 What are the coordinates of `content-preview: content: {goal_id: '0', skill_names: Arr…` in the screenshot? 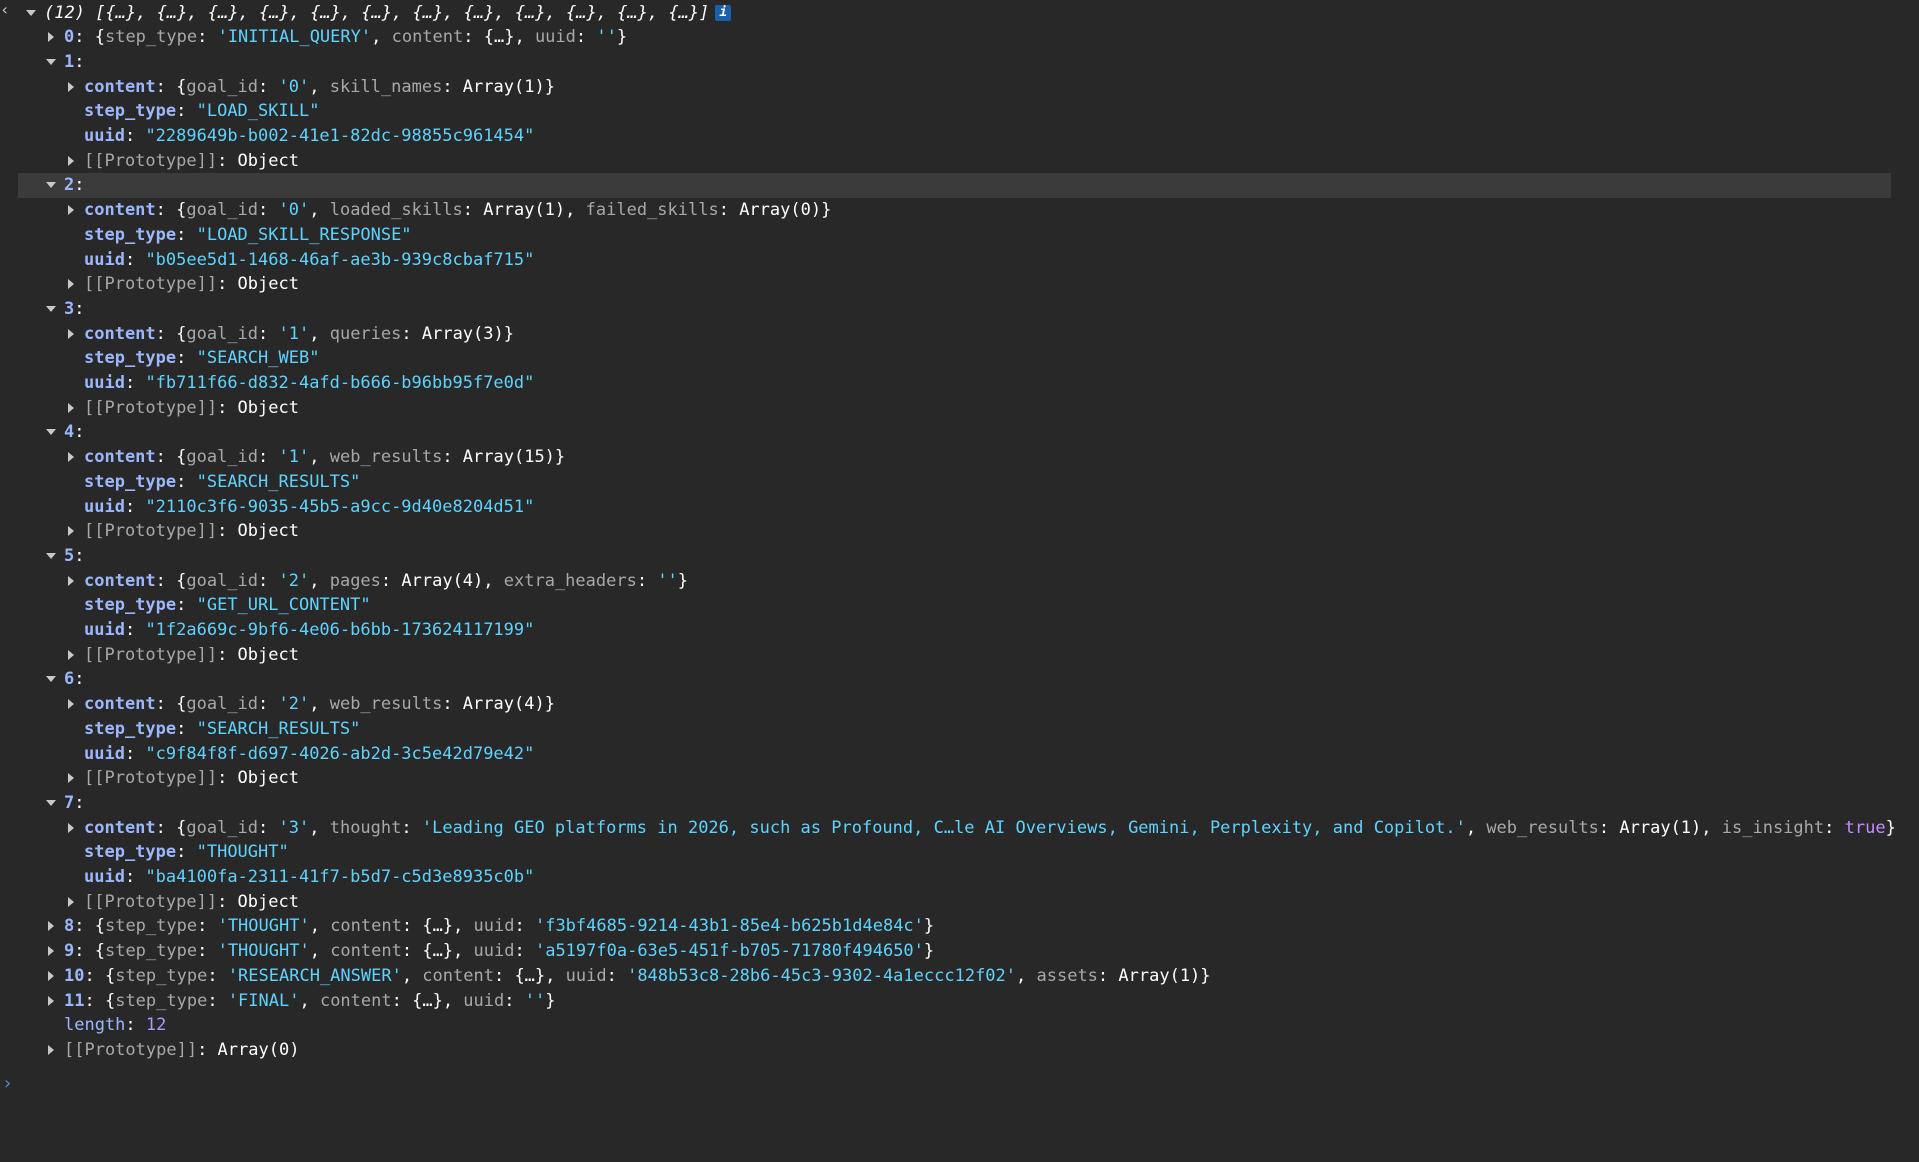 It's located at (319, 87).